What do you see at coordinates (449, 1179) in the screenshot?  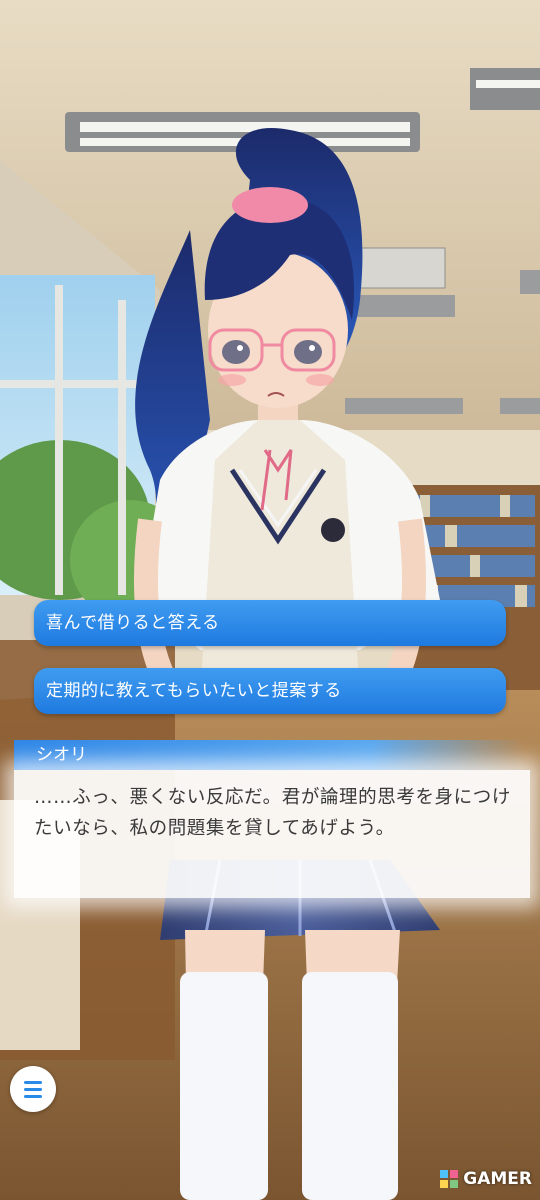 I see `gamer-logo-icon` at bounding box center [449, 1179].